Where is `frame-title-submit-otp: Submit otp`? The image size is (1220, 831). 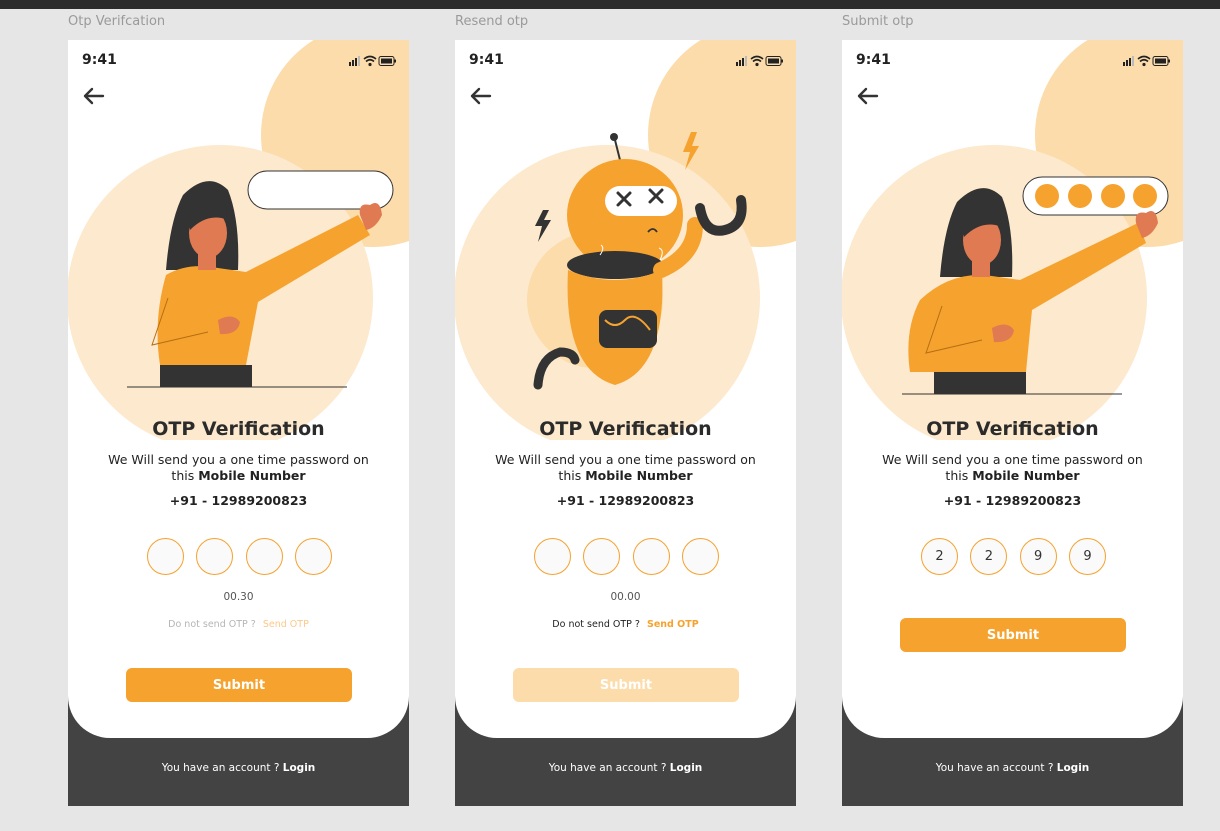
frame-title-submit-otp: Submit otp is located at coordinates (878, 21).